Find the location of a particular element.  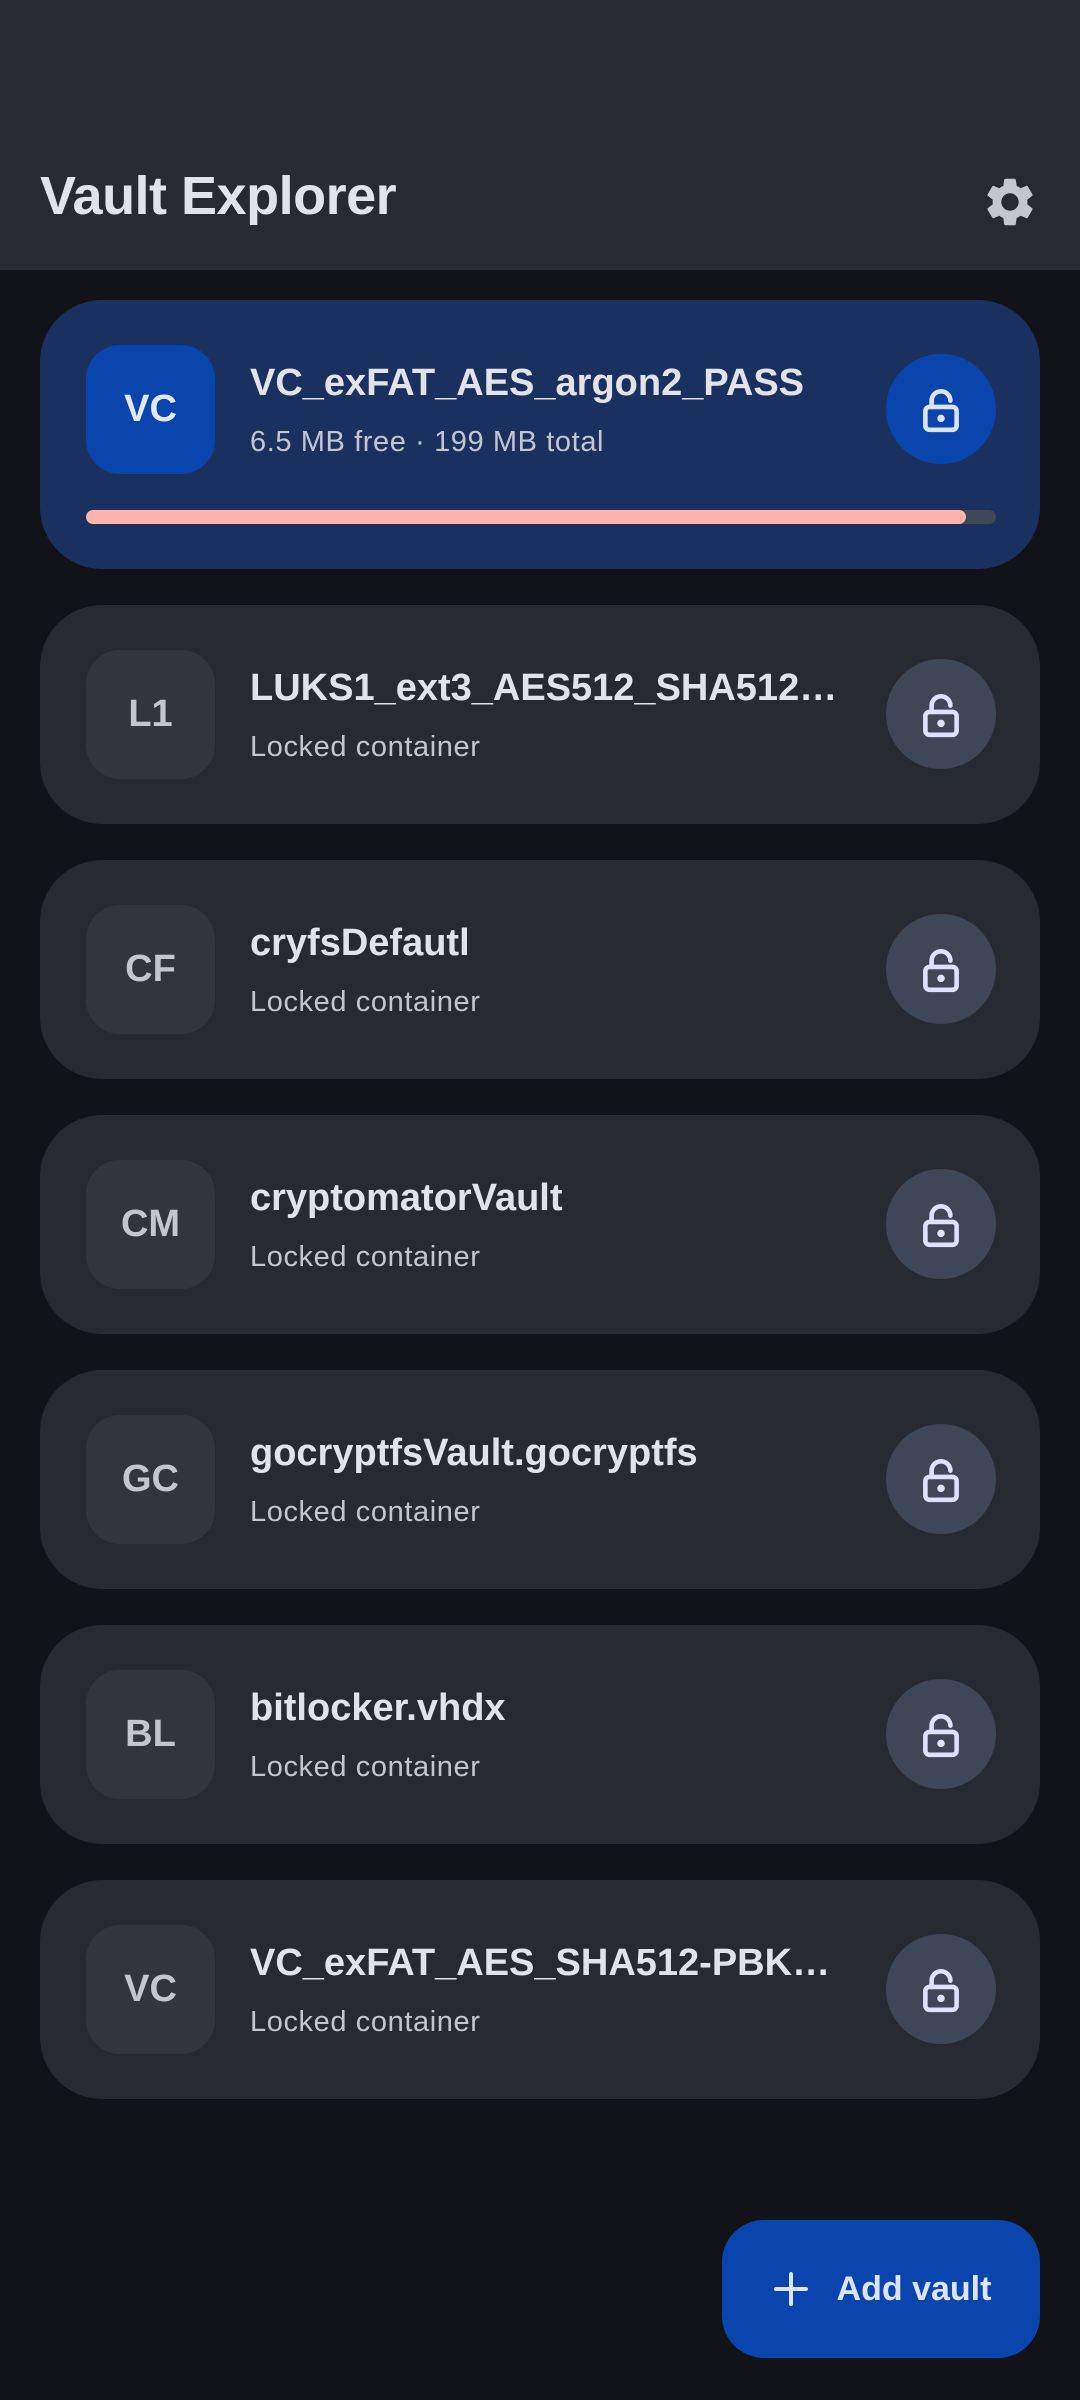

vault-avatar: CM is located at coordinates (150, 1224).